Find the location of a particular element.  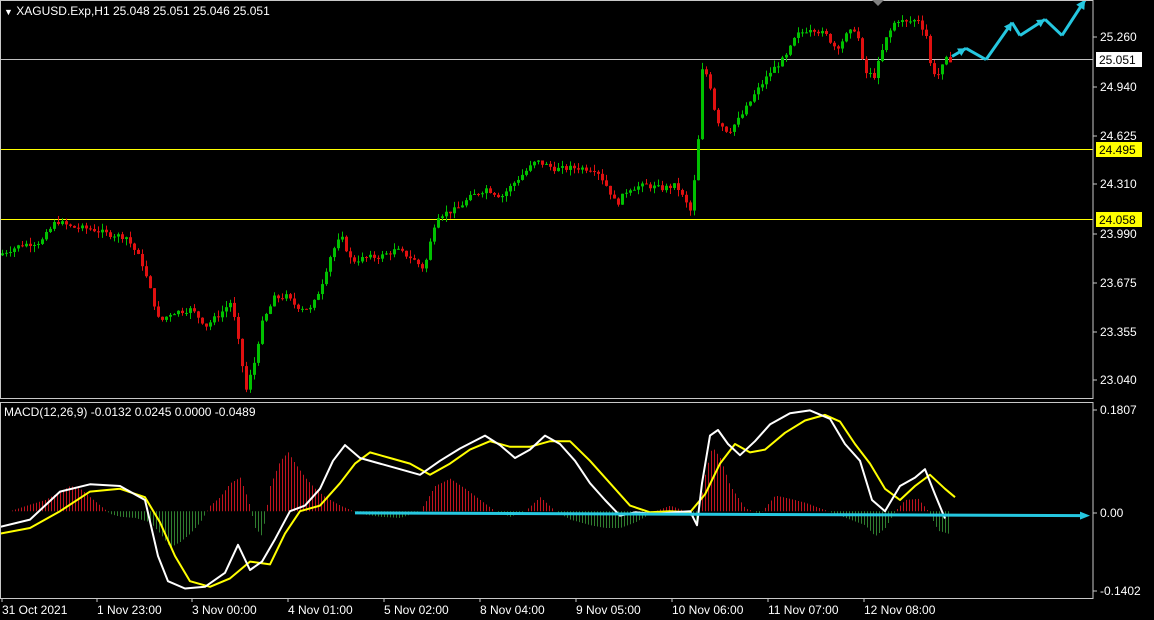

current-price-label: 25.051 is located at coordinates (1117, 60).